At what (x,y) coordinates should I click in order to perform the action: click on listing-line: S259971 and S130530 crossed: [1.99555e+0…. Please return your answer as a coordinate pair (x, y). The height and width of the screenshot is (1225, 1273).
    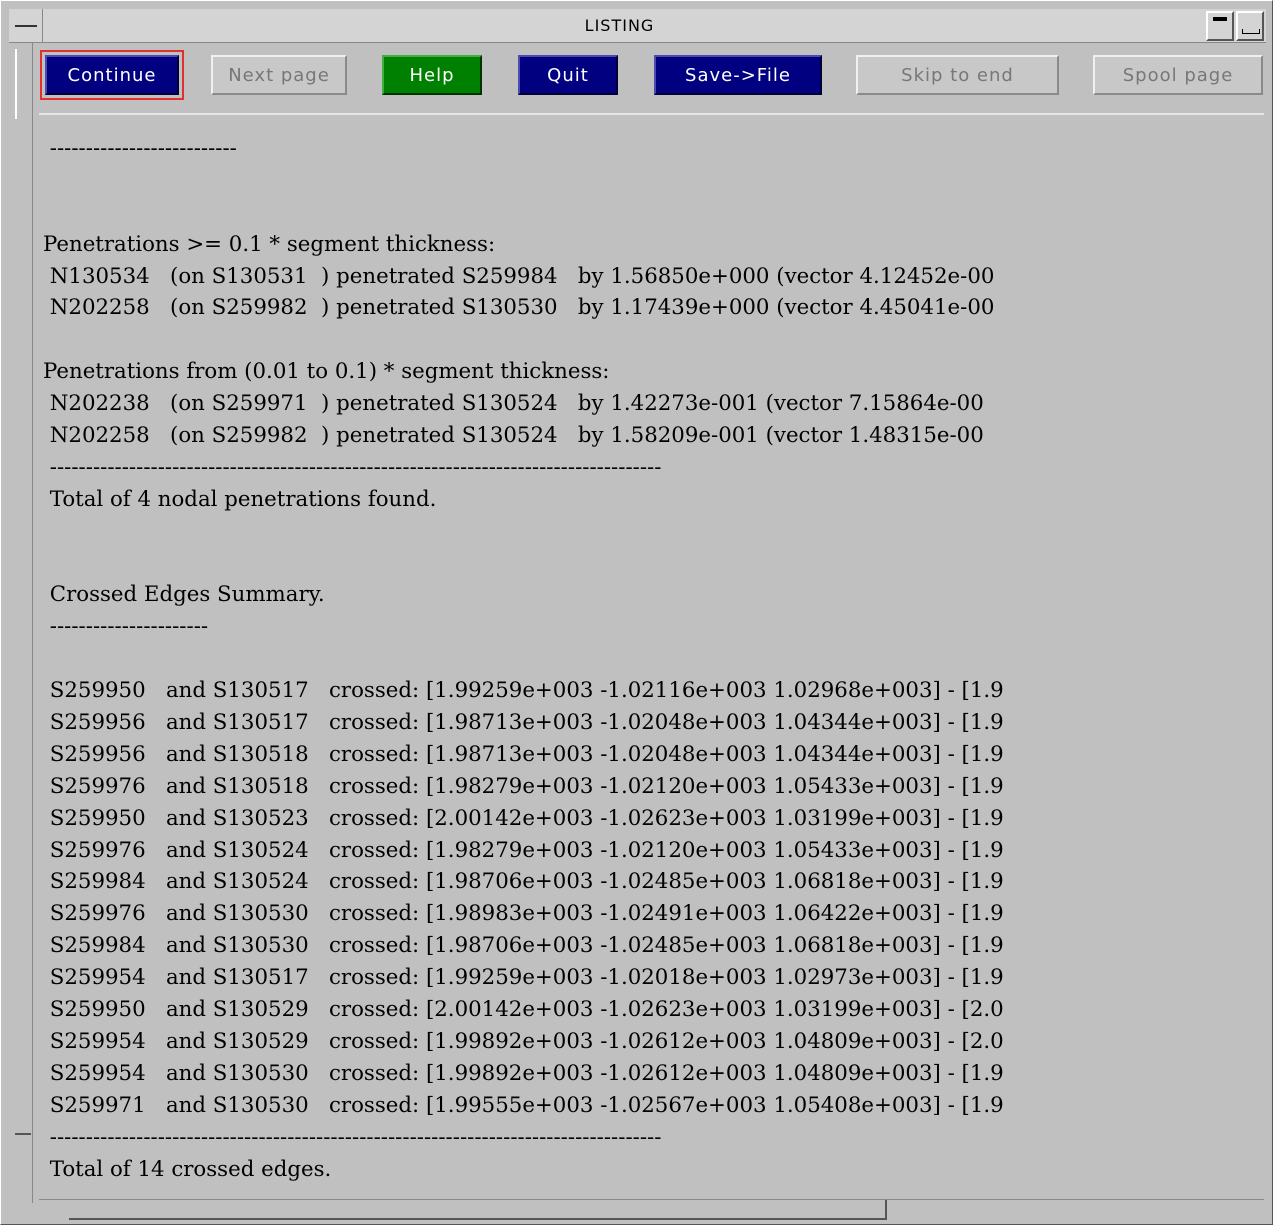
    Looking at the image, I should click on (523, 1105).